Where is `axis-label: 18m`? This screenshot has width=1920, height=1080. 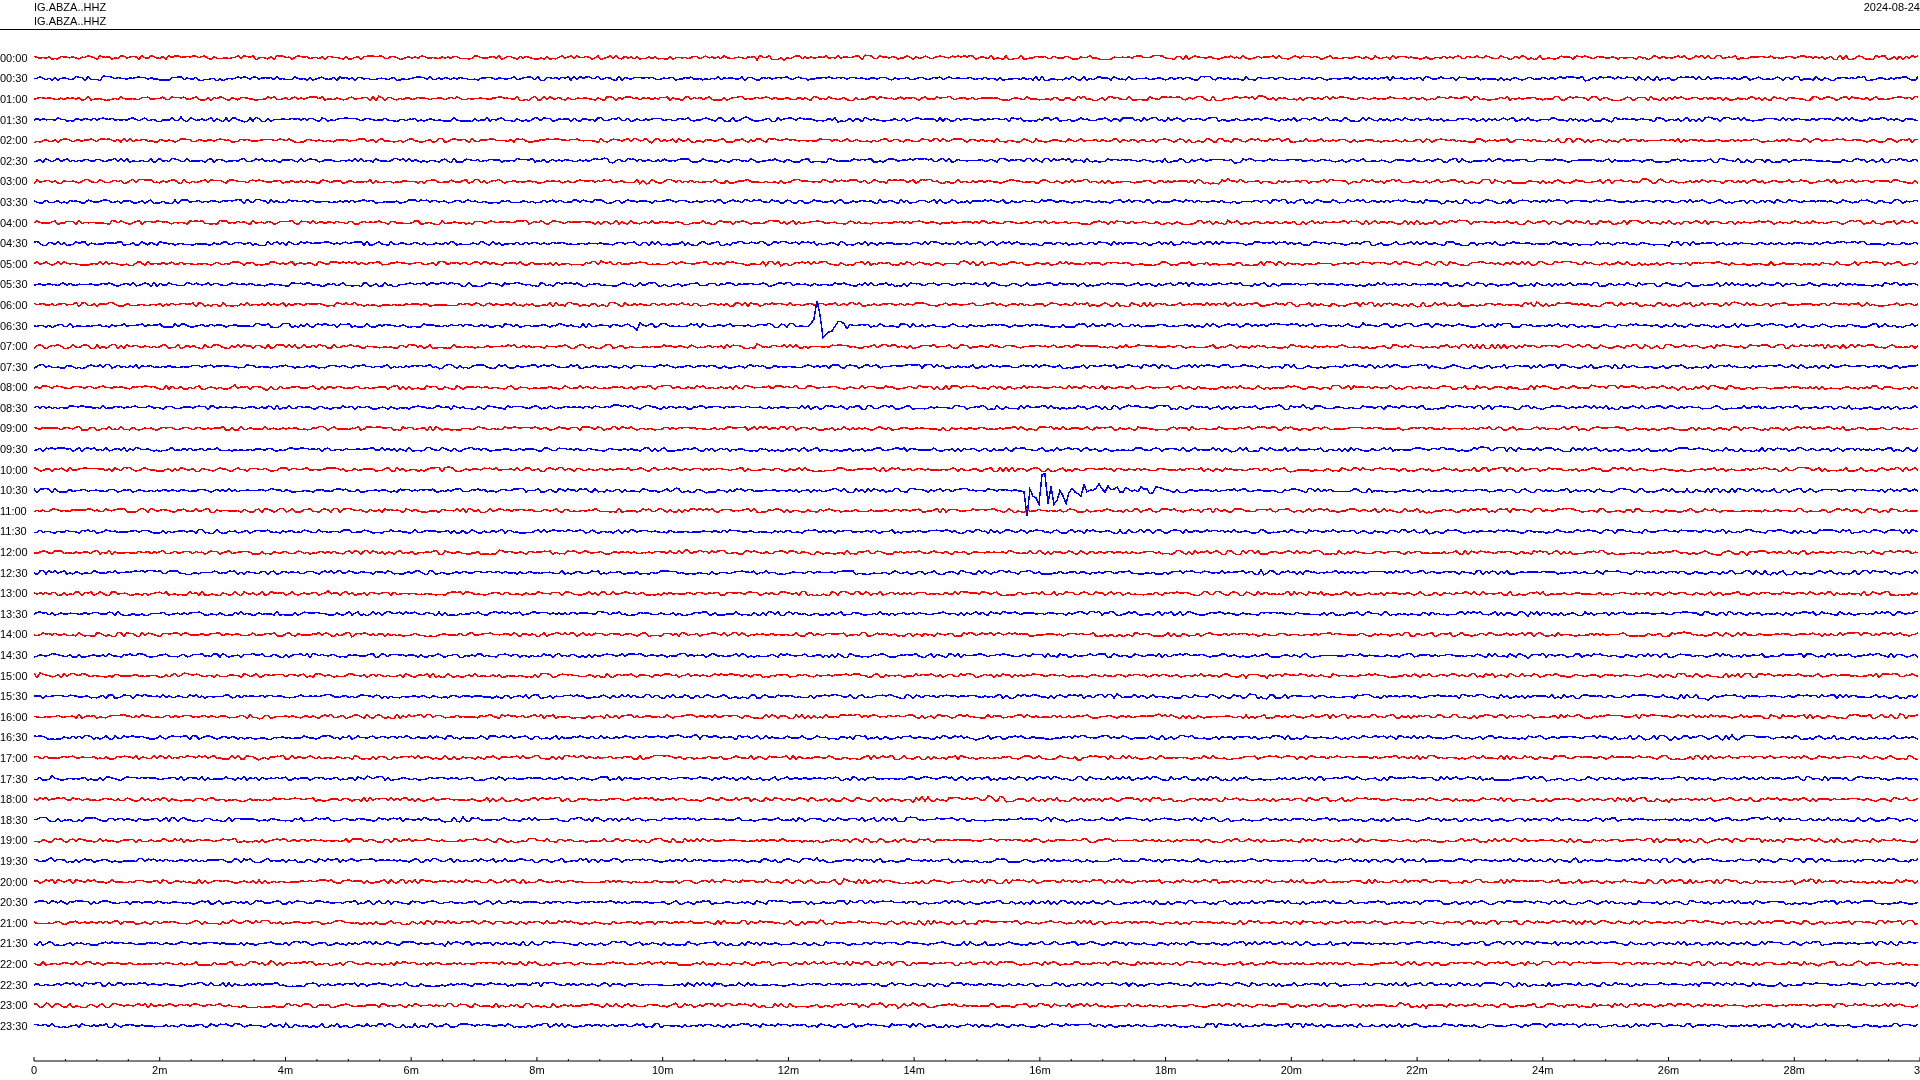 axis-label: 18m is located at coordinates (1165, 1070).